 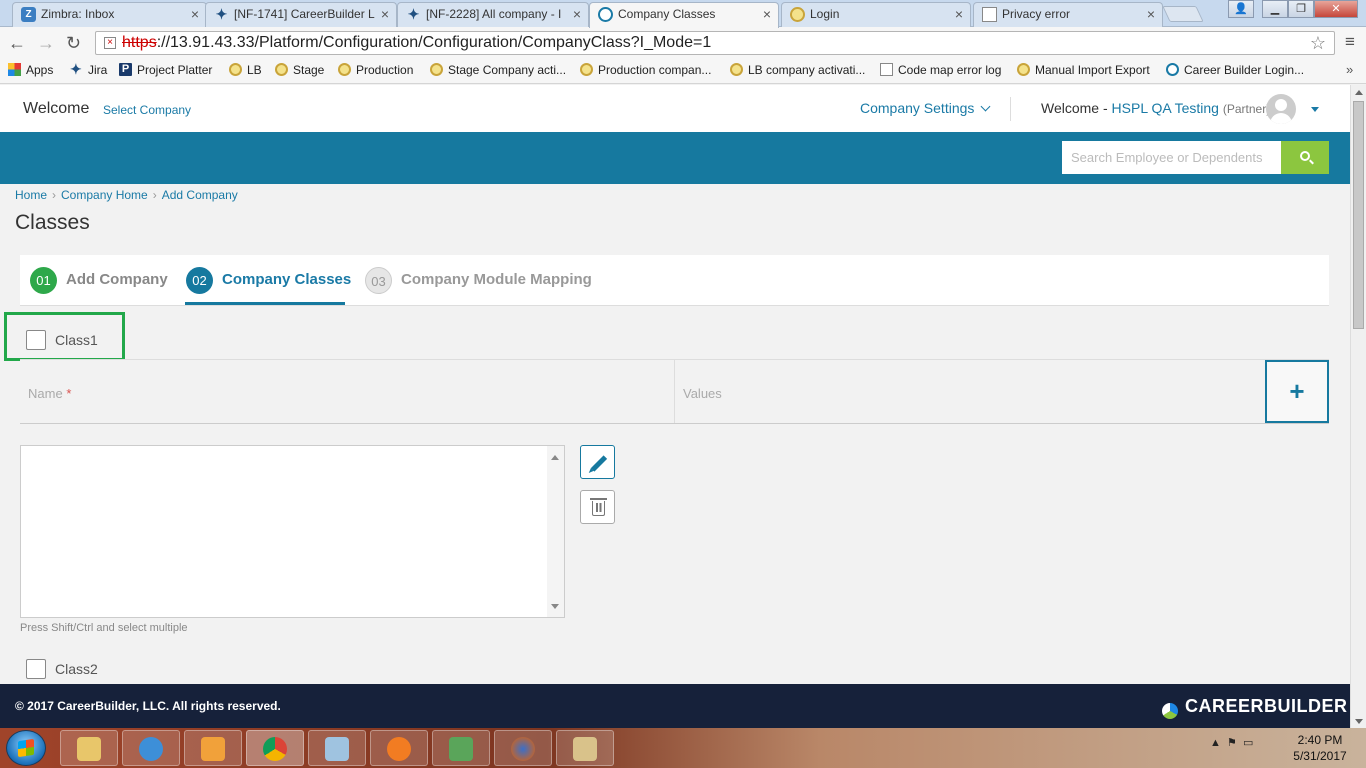 What do you see at coordinates (17, 43) in the screenshot?
I see `back-icon: ←` at bounding box center [17, 43].